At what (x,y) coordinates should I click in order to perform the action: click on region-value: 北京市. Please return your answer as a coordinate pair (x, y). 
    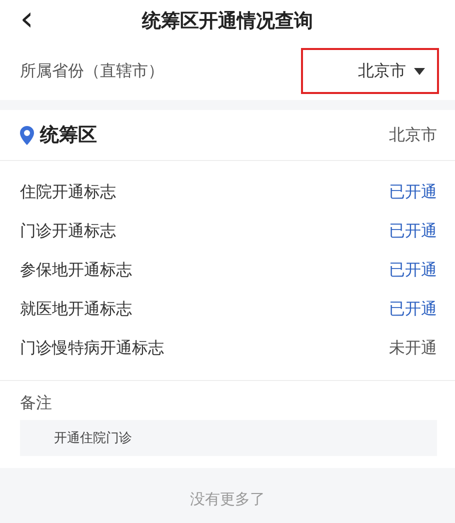
    Looking at the image, I should click on (413, 135).